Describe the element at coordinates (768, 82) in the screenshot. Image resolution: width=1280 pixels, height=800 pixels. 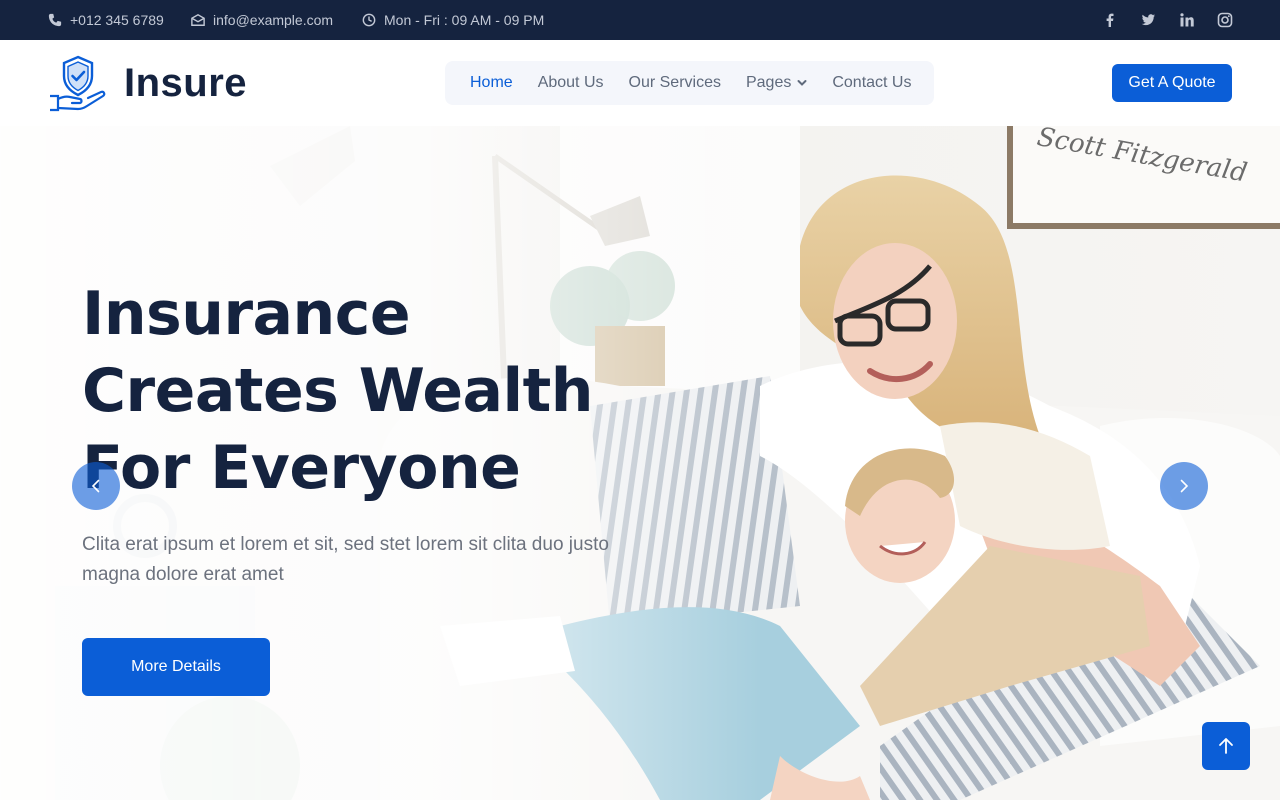
I see `nav-pages-label: Pages` at that location.